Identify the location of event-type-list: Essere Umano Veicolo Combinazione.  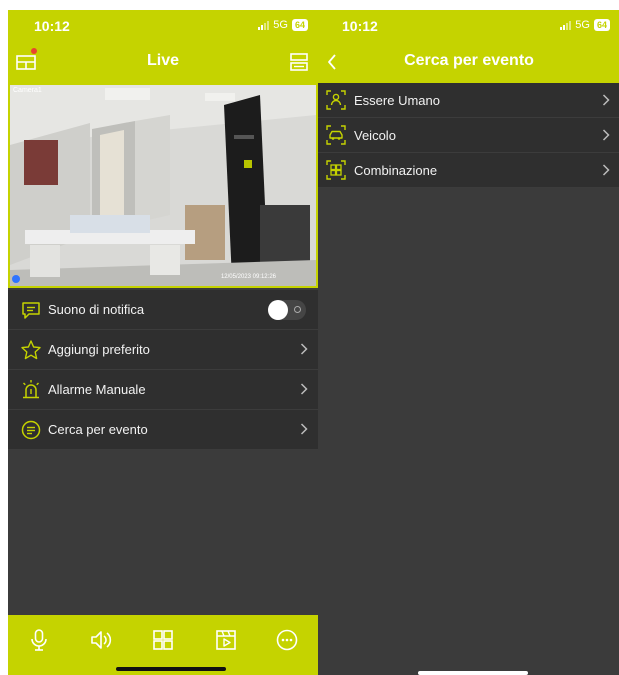
(468, 135).